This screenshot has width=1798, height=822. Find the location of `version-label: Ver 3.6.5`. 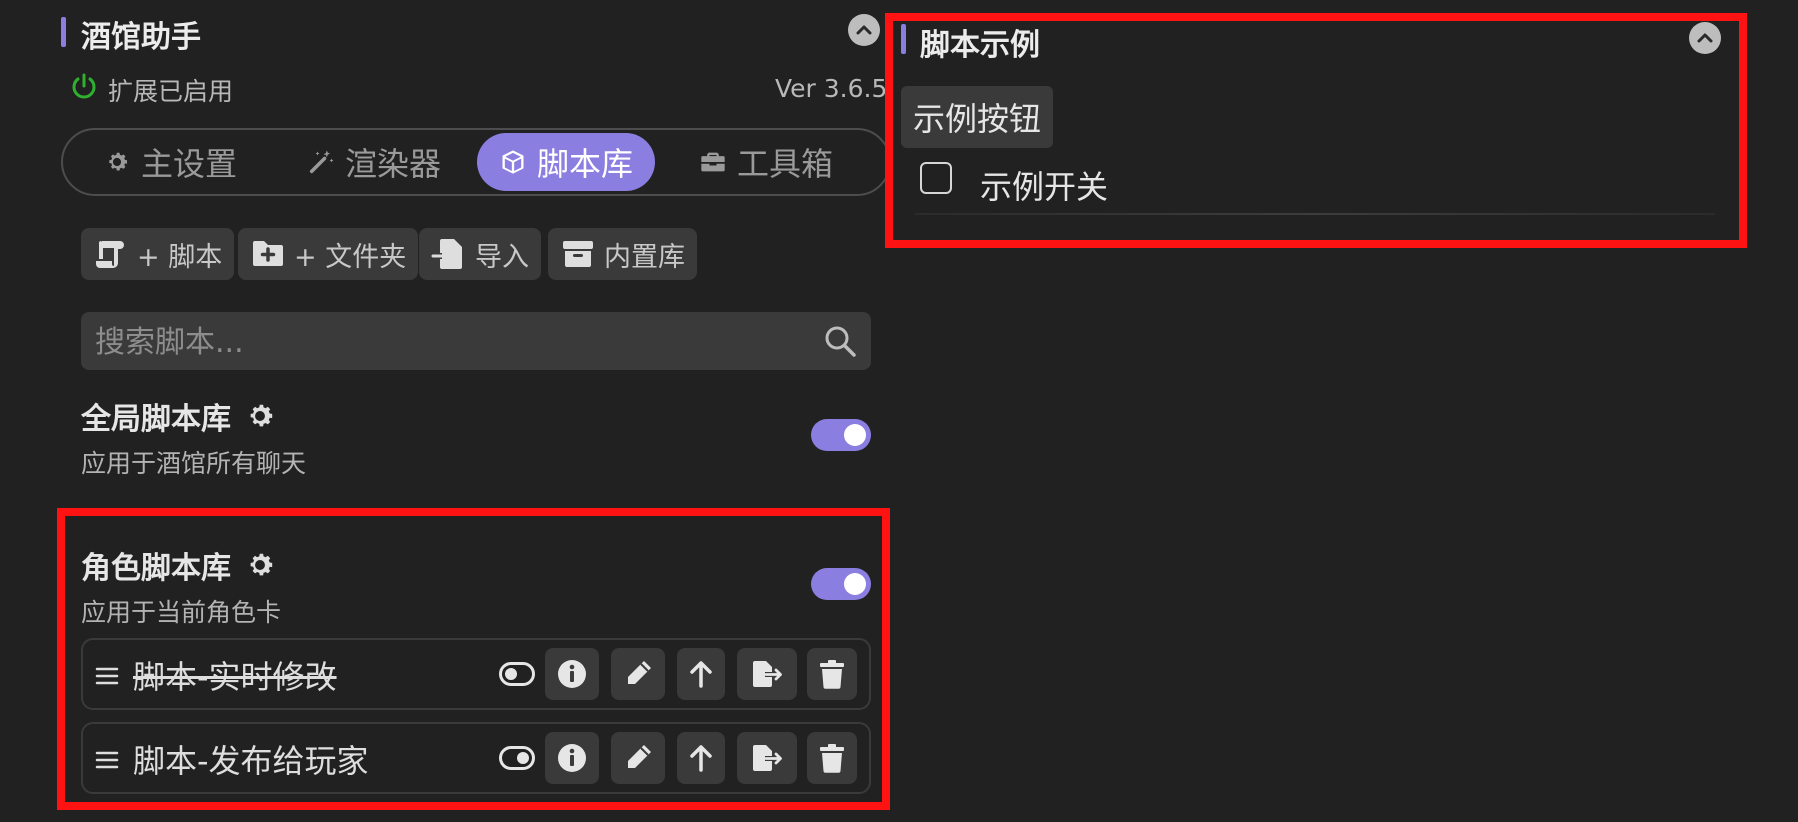

version-label: Ver 3.6.5 is located at coordinates (831, 88).